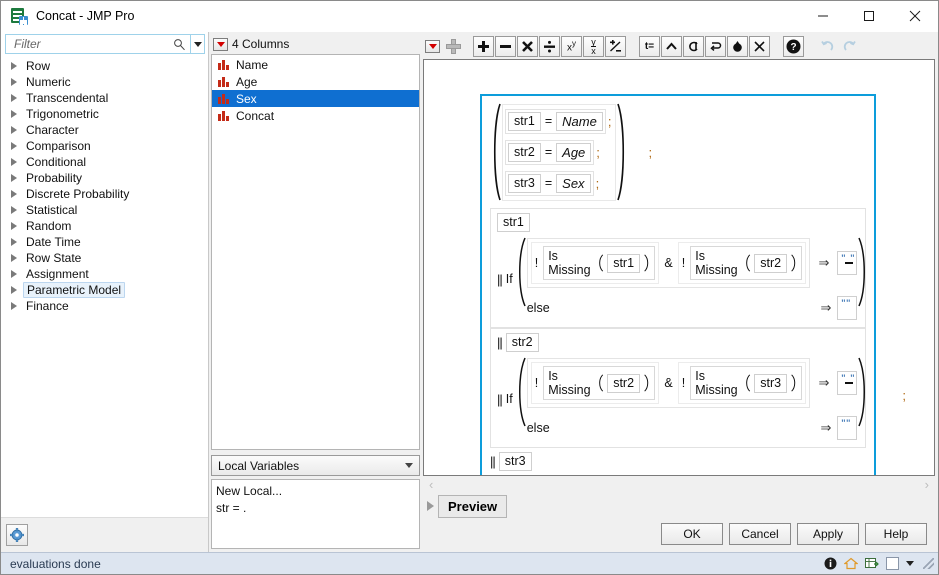  I want to click on info-icon, so click(830, 563).